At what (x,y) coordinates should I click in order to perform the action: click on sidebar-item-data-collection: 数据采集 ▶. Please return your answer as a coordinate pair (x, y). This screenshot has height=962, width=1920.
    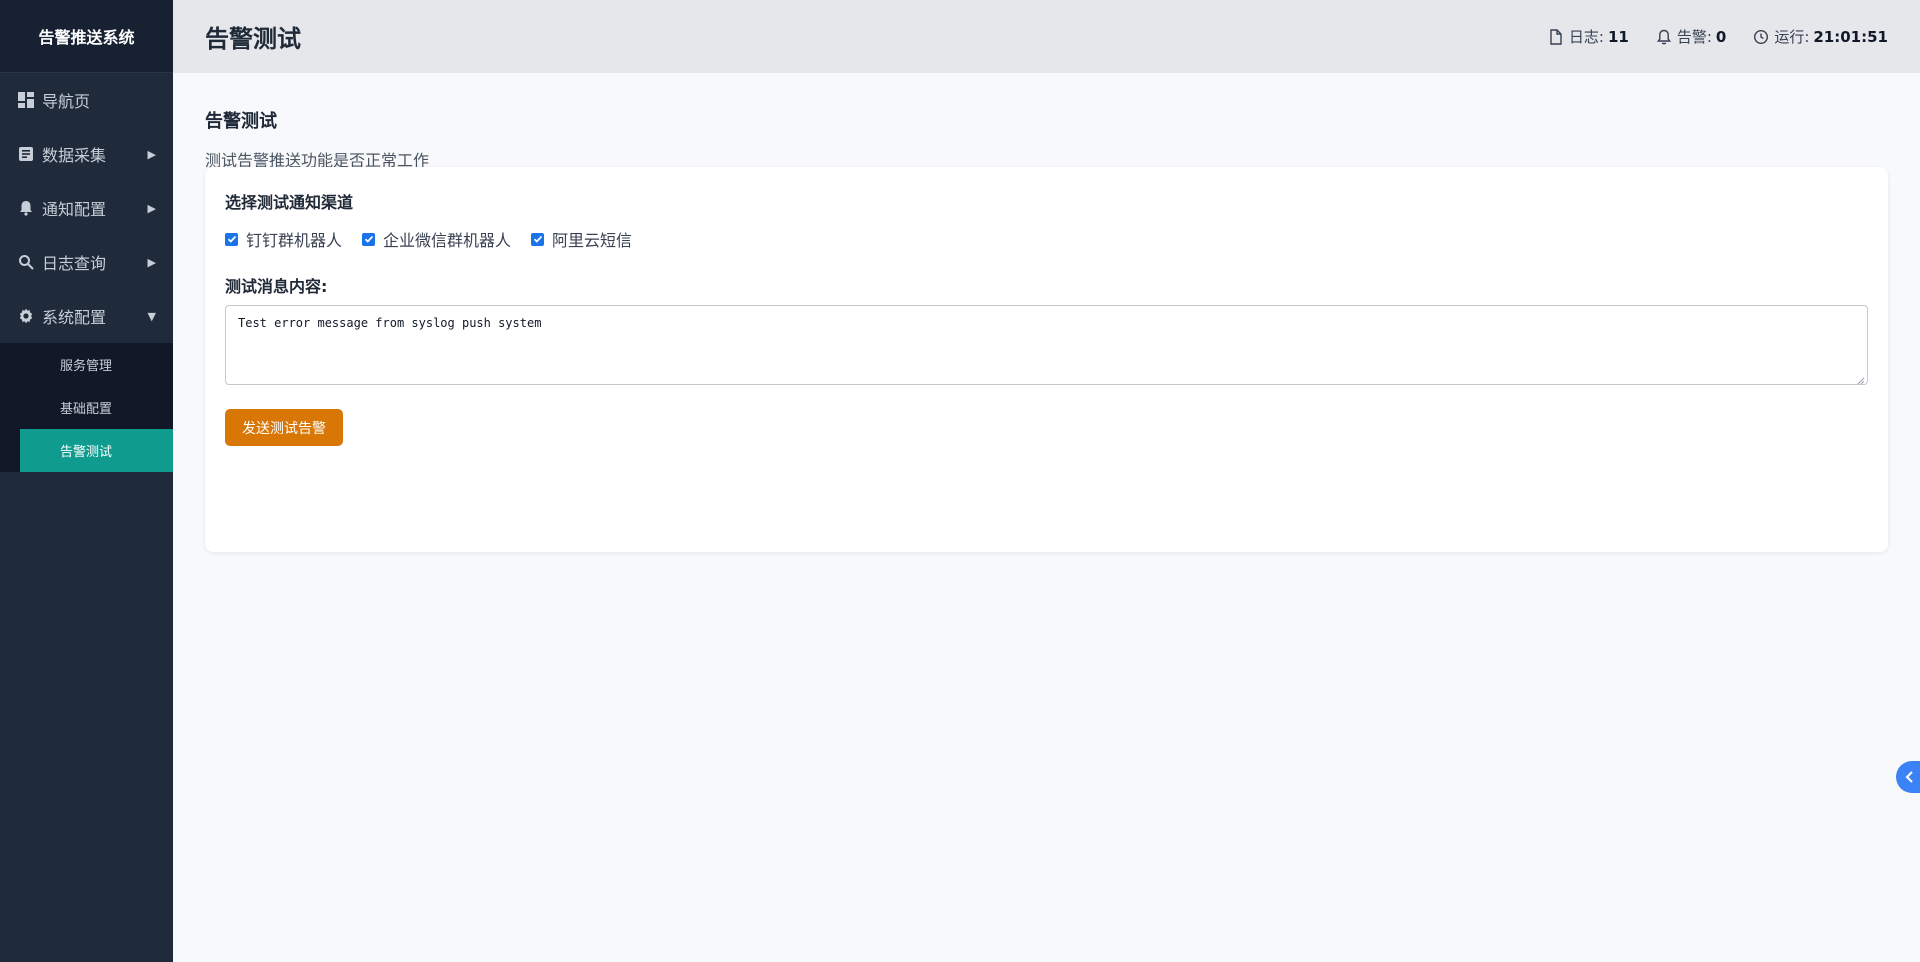
    Looking at the image, I should click on (86, 154).